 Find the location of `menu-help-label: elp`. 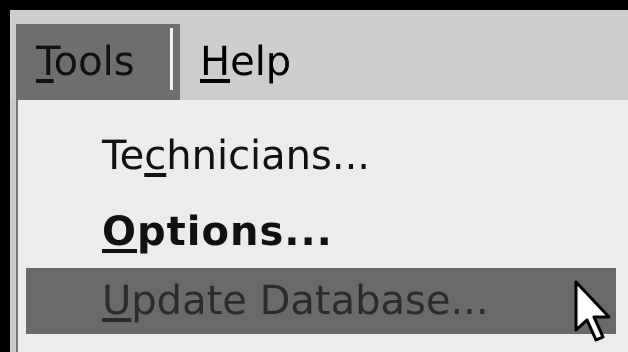

menu-help-label: elp is located at coordinates (261, 62).